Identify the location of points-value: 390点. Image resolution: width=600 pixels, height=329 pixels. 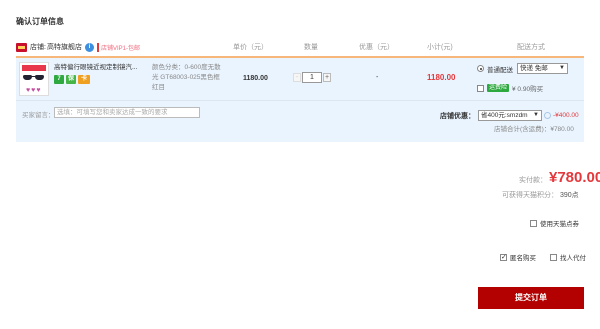
(569, 195).